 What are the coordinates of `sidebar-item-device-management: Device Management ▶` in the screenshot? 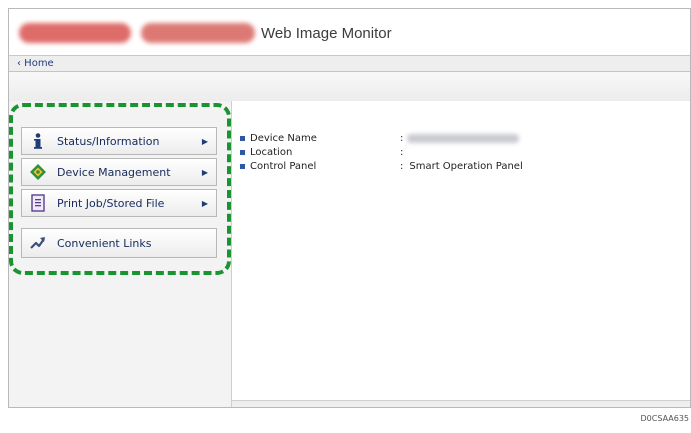 It's located at (119, 172).